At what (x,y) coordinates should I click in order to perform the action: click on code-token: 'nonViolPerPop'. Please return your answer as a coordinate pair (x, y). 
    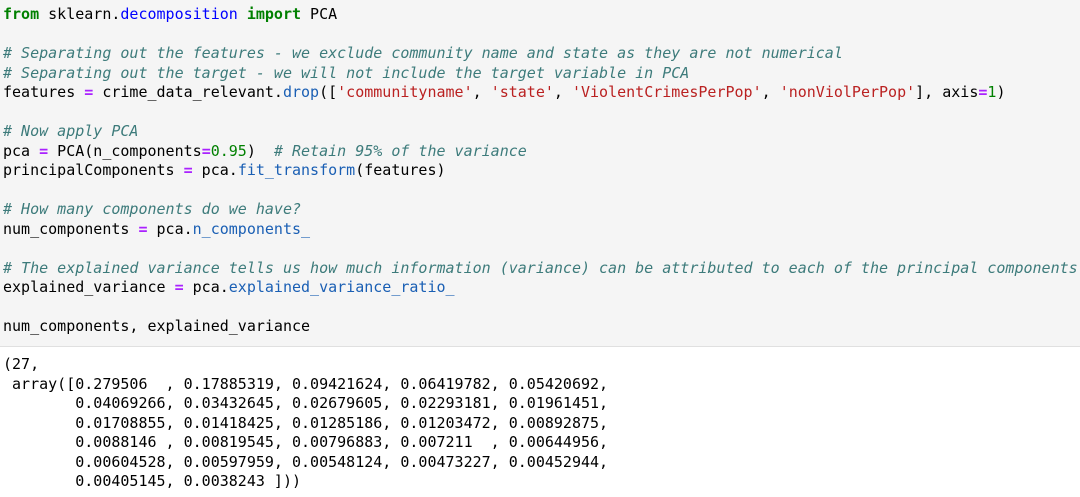
    Looking at the image, I should click on (847, 92).